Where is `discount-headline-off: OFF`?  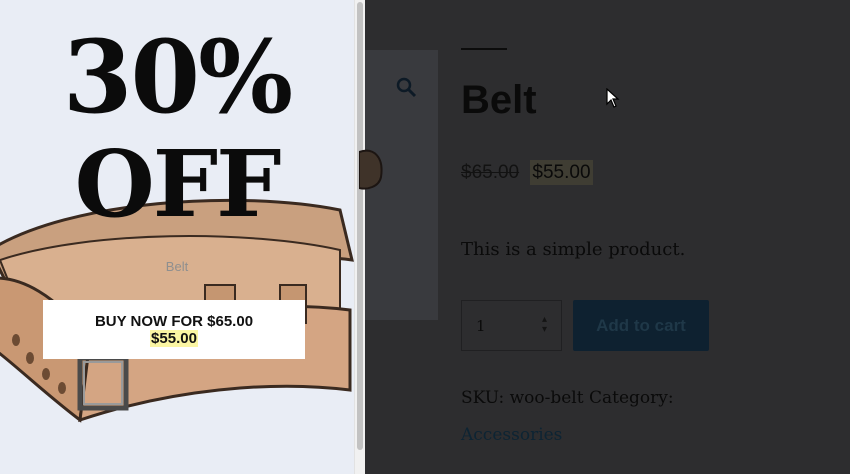 discount-headline-off: OFF is located at coordinates (178, 184).